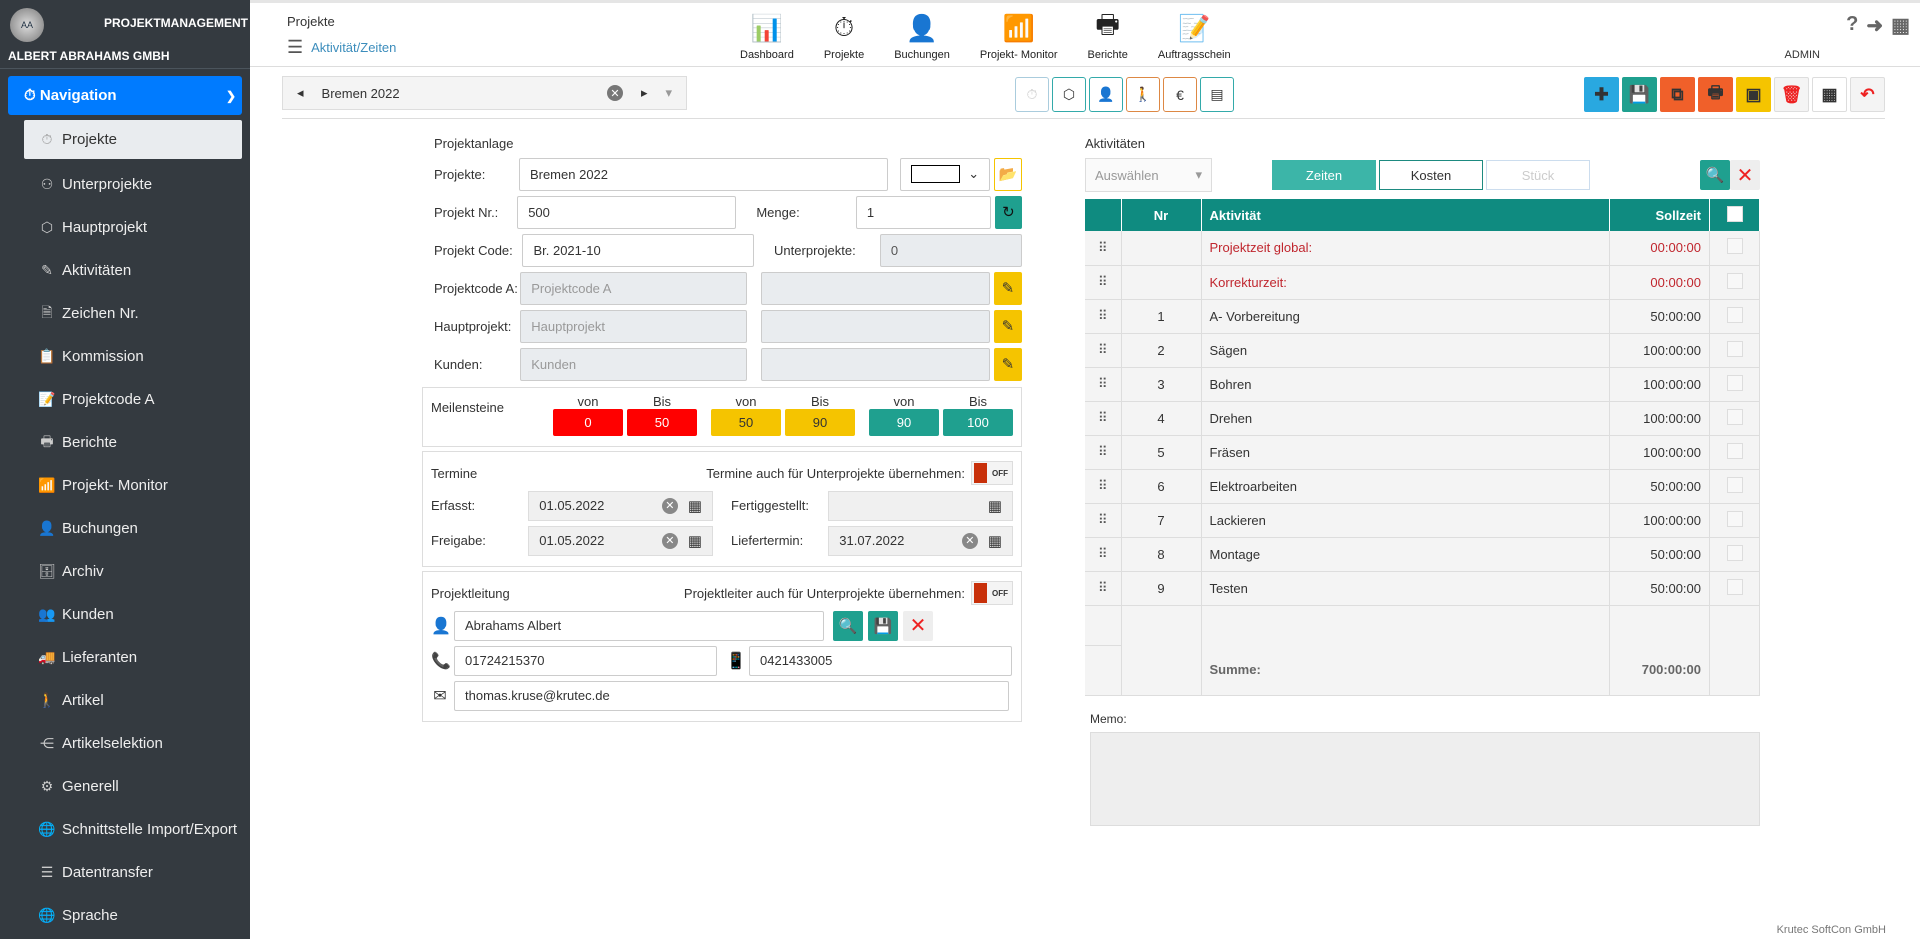 The image size is (1920, 939). What do you see at coordinates (133, 786) in the screenshot?
I see `sidebar-item-generell: ⚙ Generell` at bounding box center [133, 786].